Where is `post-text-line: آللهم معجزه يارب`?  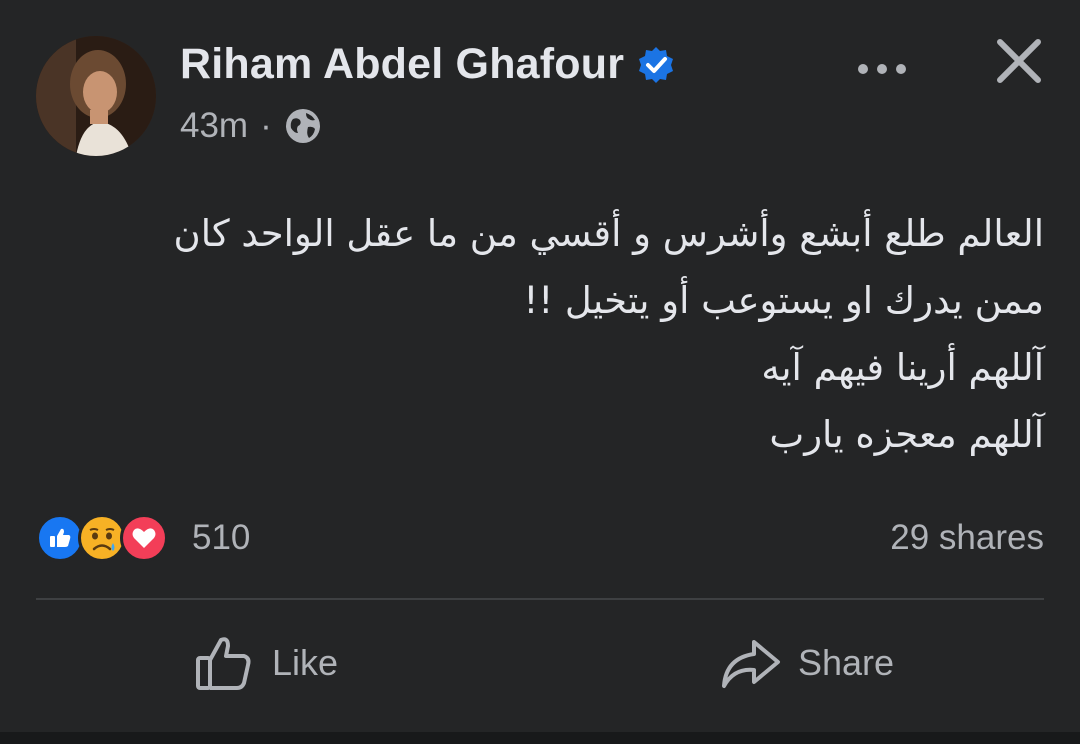
post-text-line: آللهم معجزه يارب is located at coordinates (906, 434).